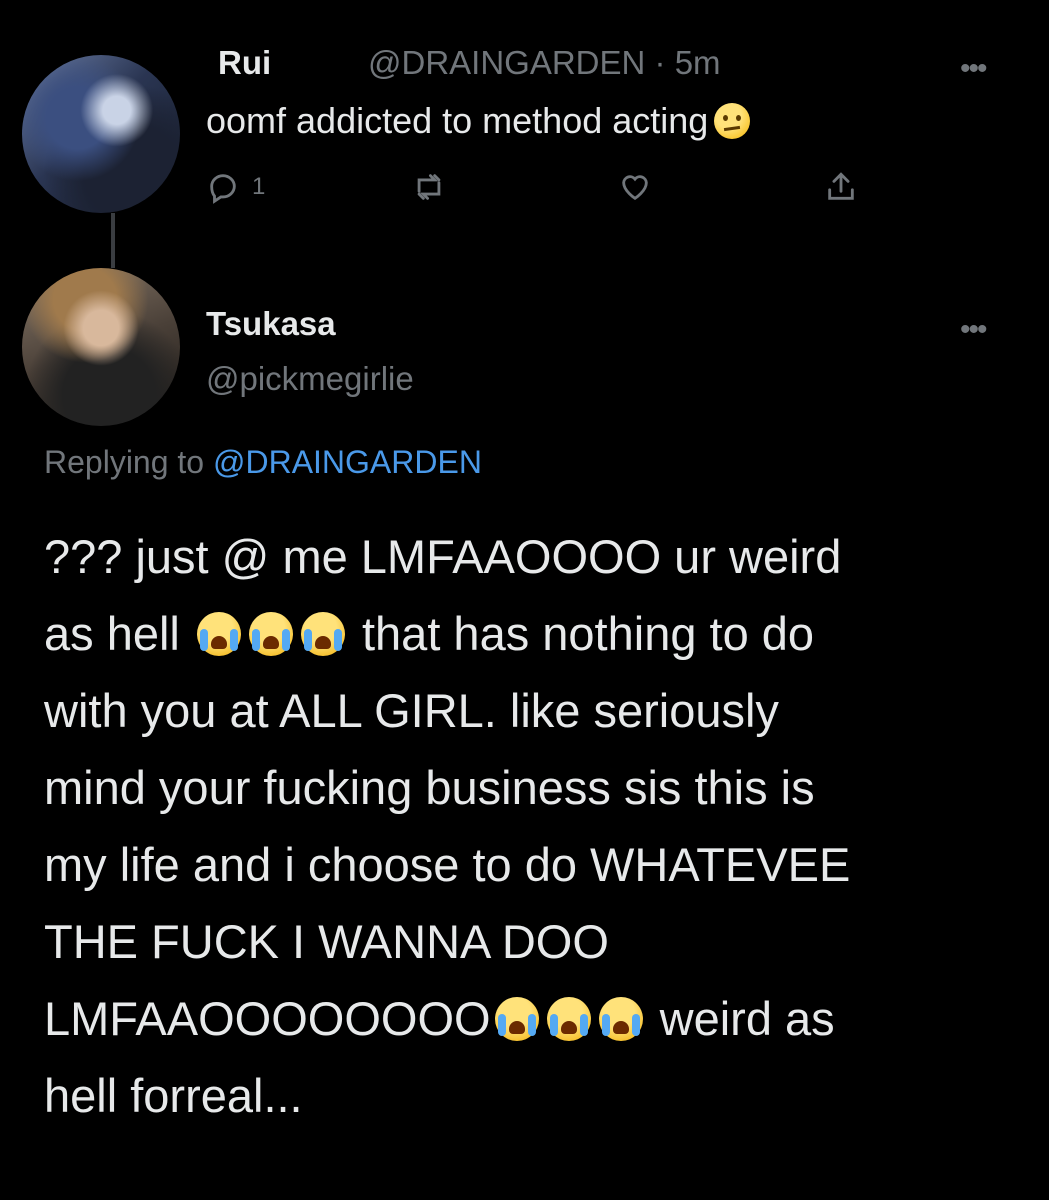  Describe the element at coordinates (443, 556) in the screenshot. I see `tweet2-line: ??? just @ me LMFAAOOOO ur weird` at that location.